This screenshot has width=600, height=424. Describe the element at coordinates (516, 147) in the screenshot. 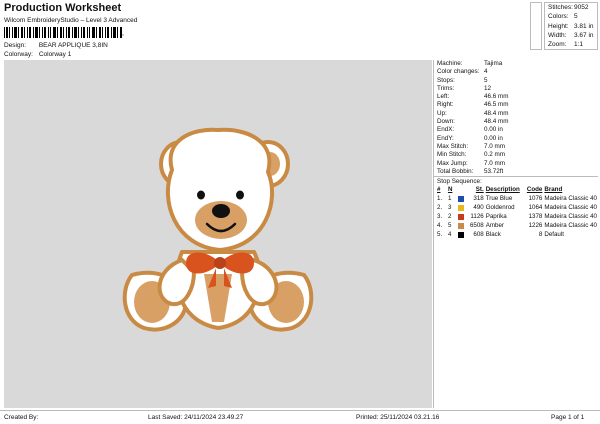

I see `machine-info-row: Max Stitch: 7.0 mm` at that location.